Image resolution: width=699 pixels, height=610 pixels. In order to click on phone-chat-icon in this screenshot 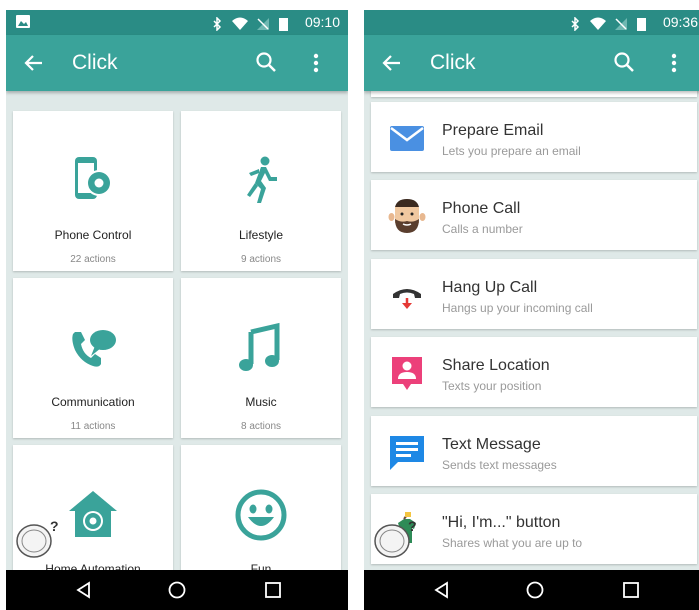, I will do `click(94, 348)`.